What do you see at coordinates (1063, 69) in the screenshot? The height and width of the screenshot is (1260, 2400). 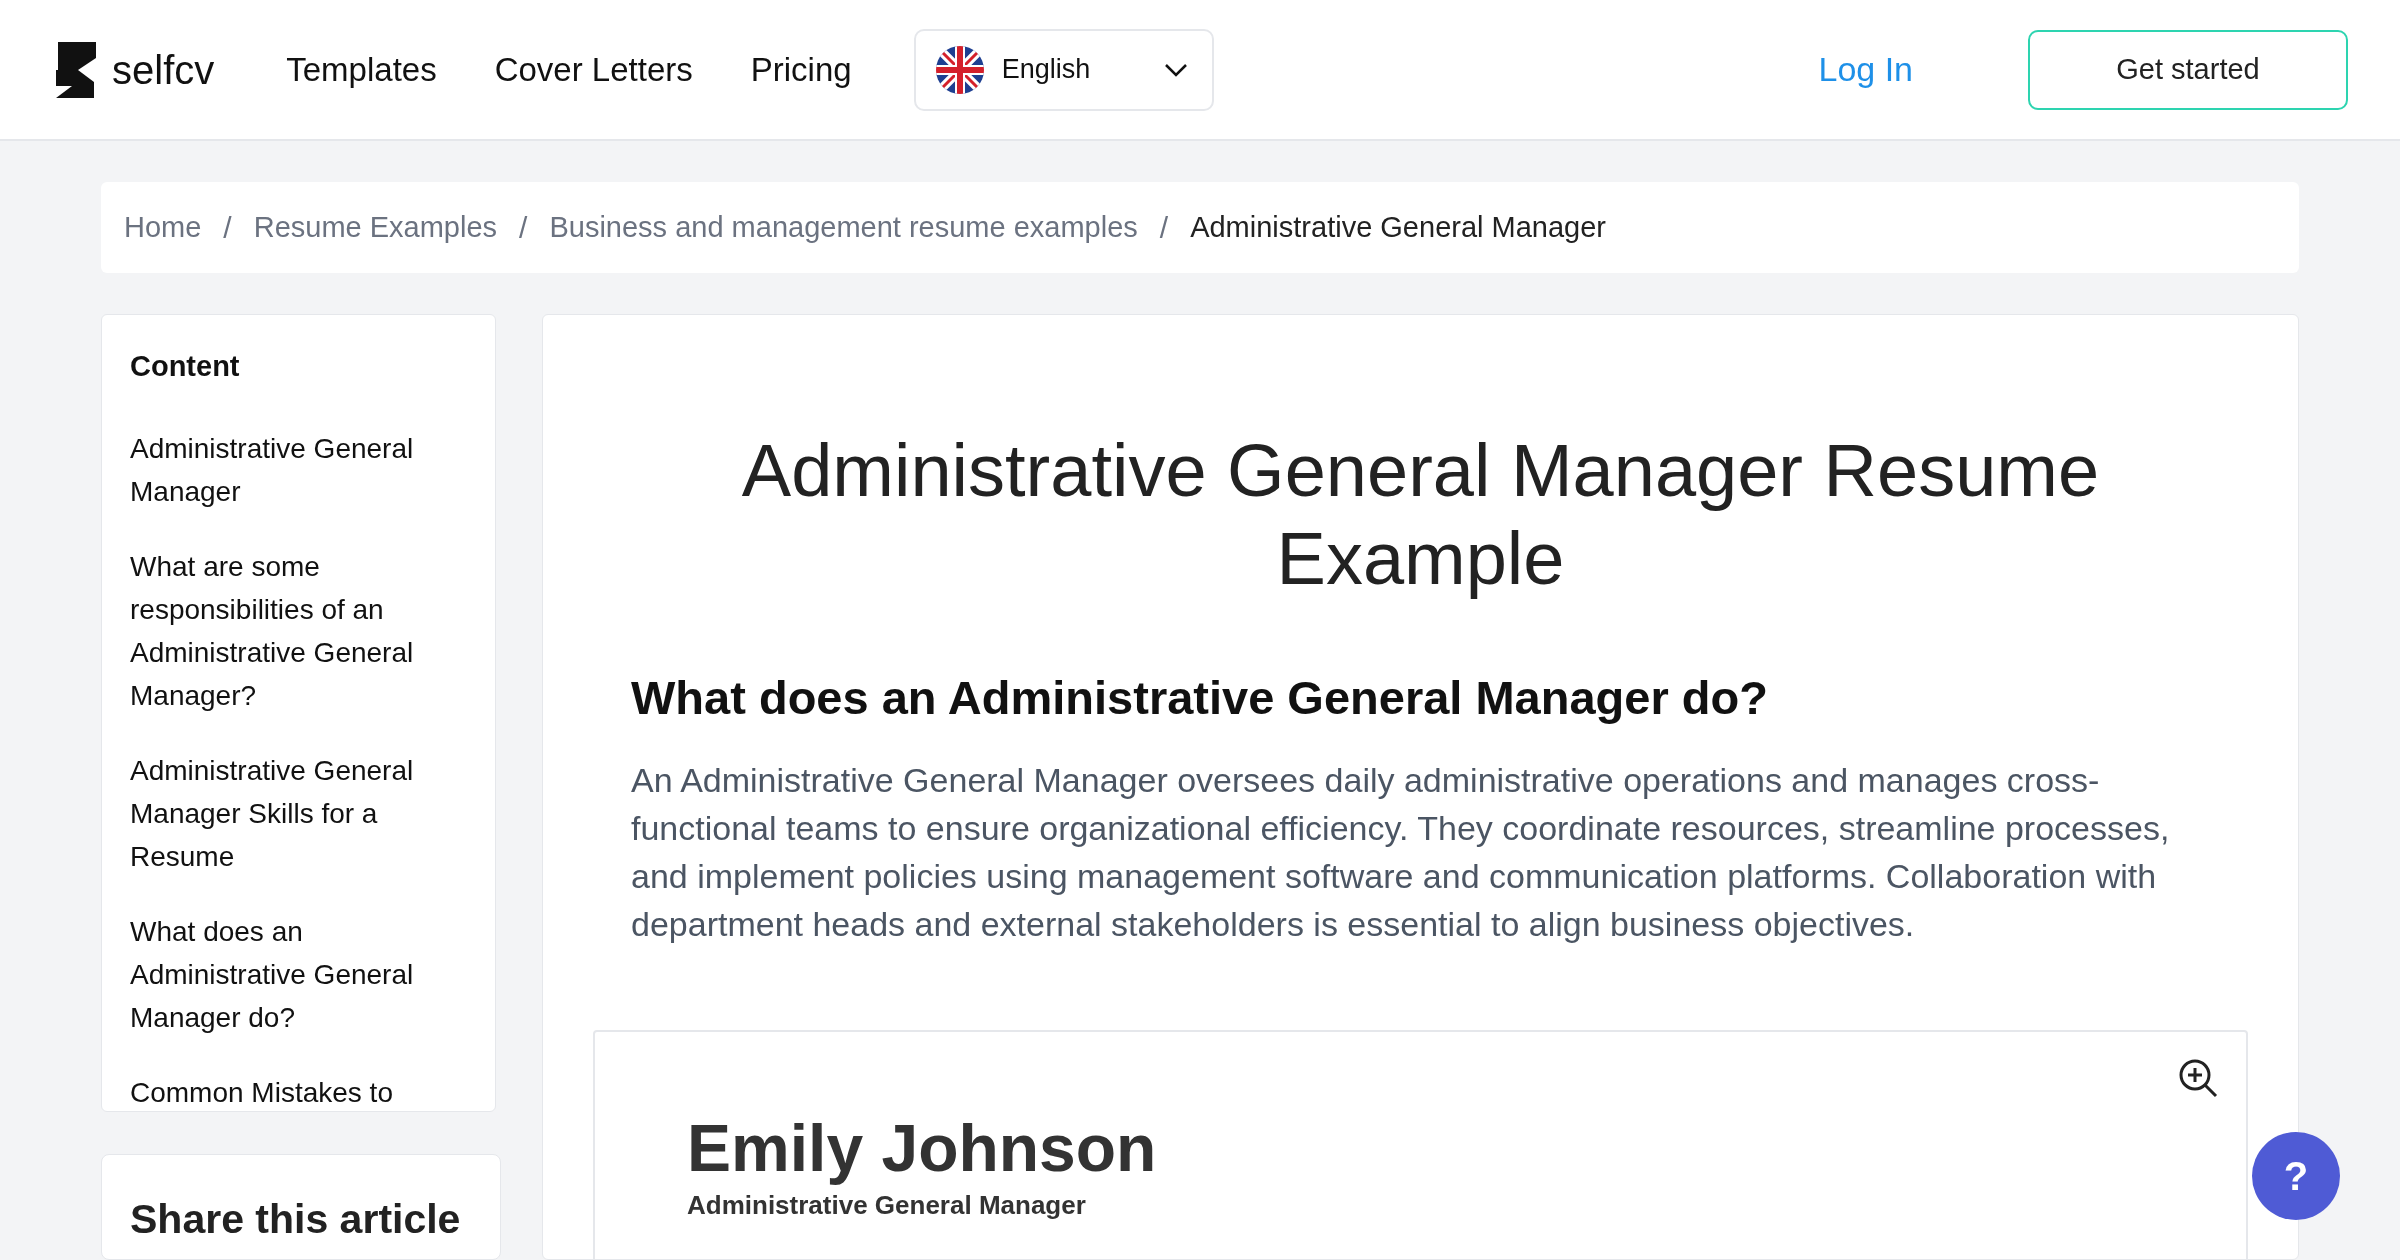 I see `language-dropdown: English` at bounding box center [1063, 69].